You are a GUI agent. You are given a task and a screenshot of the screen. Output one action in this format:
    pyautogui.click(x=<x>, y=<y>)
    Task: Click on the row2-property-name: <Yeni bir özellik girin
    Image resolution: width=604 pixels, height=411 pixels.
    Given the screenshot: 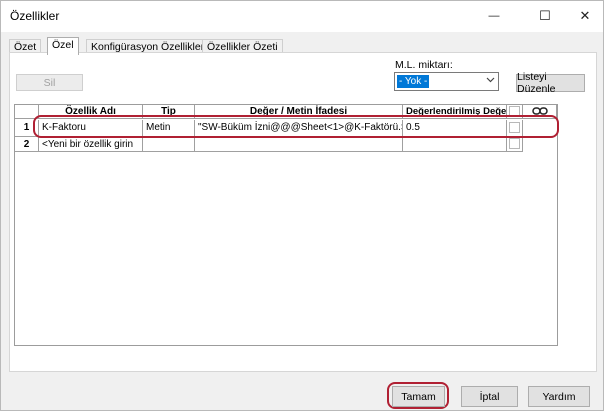 What is the action you would take?
    pyautogui.click(x=91, y=144)
    